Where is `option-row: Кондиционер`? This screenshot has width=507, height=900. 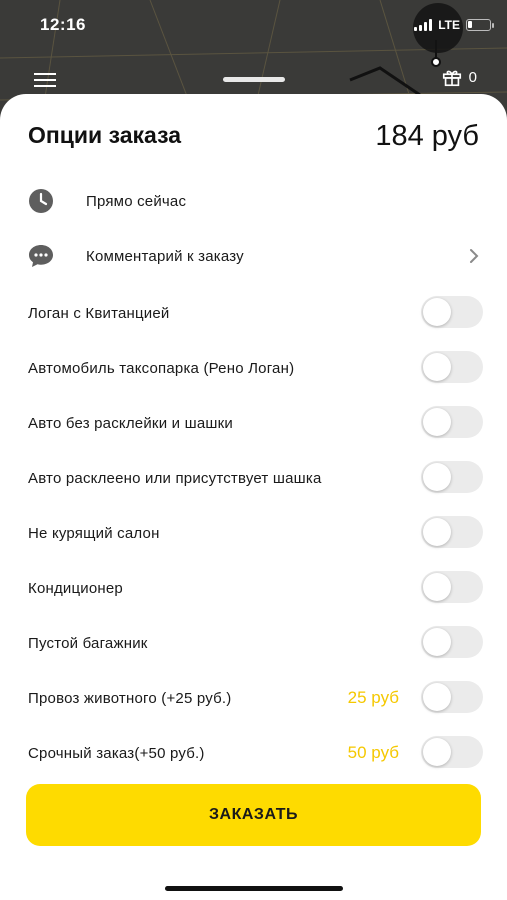
option-row: Кондиционер is located at coordinates (255, 589).